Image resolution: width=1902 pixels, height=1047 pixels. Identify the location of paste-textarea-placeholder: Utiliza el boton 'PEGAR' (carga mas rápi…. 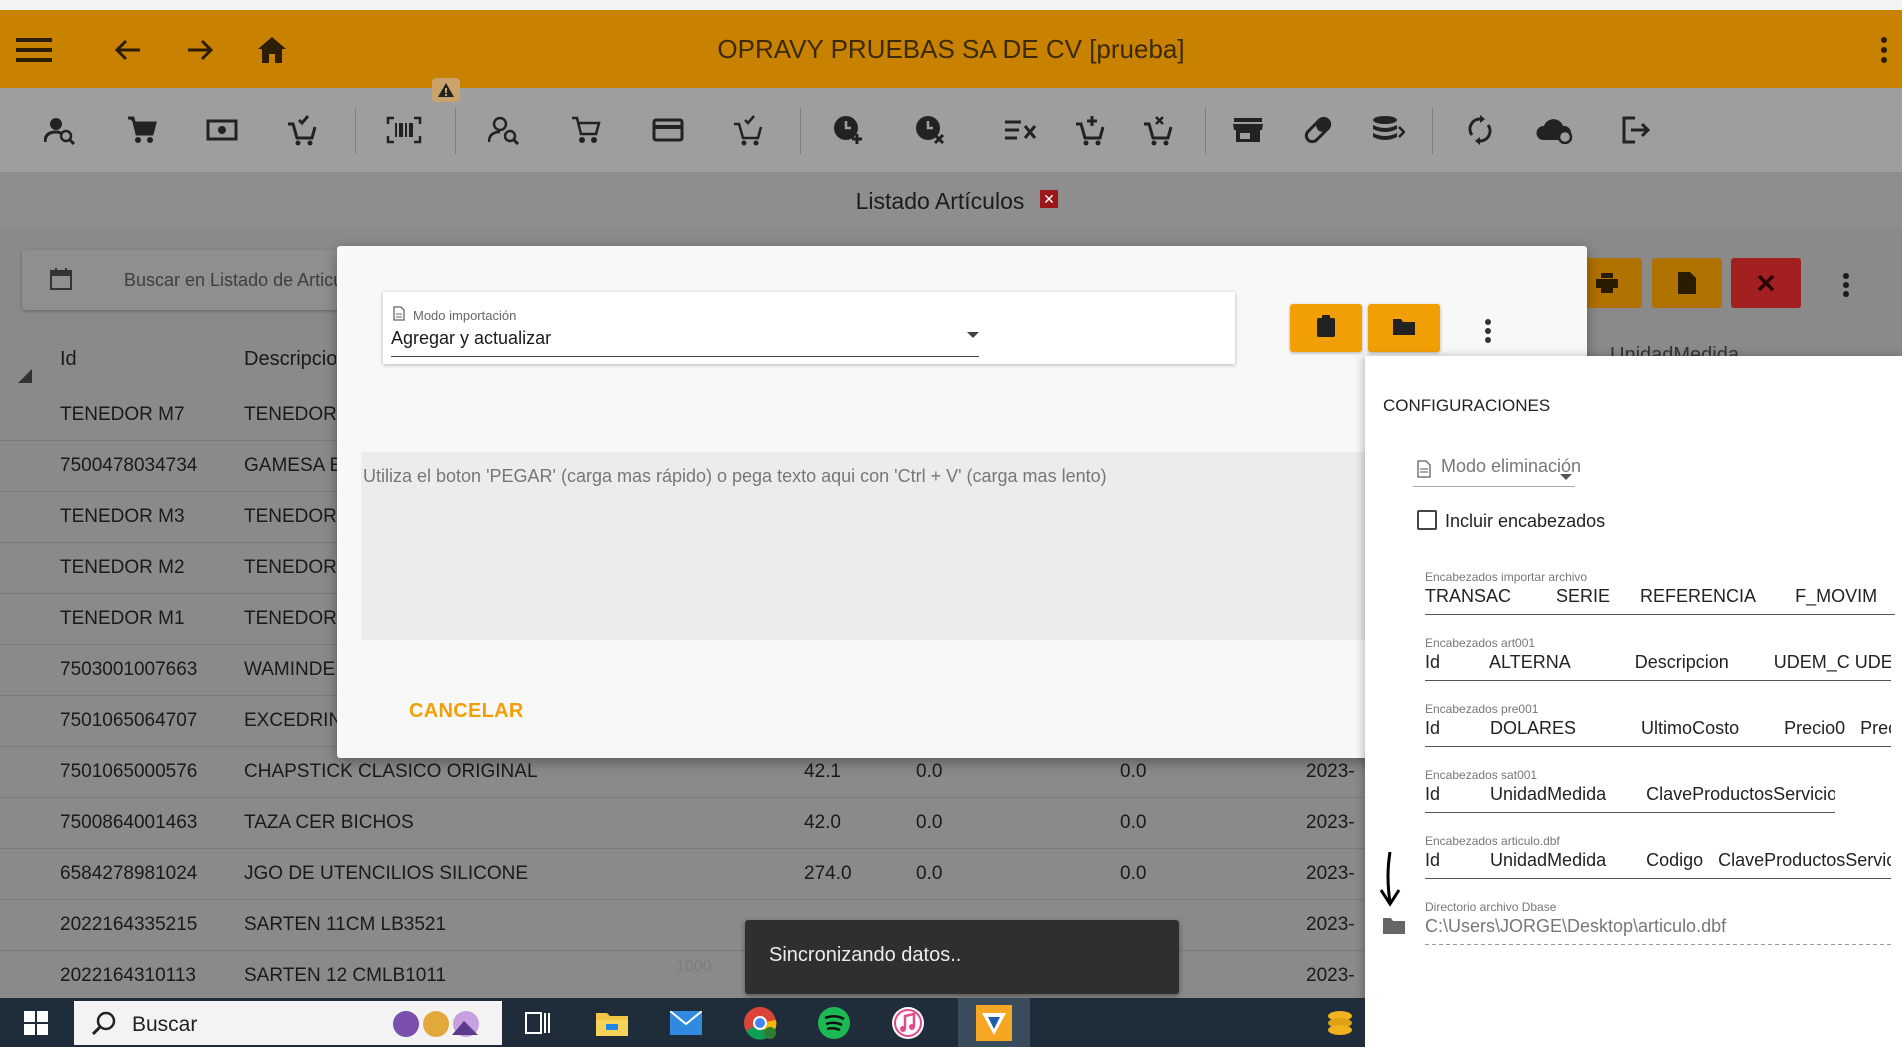
(735, 476).